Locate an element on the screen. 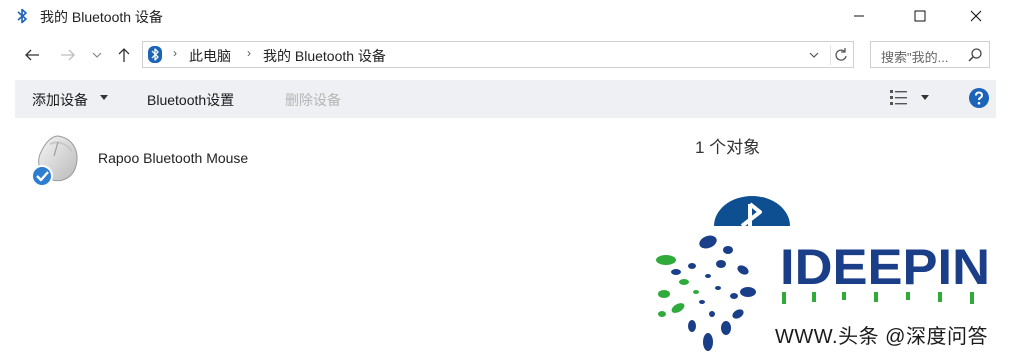  window-title: 我的 Bluetooth 设备 is located at coordinates (101, 17).